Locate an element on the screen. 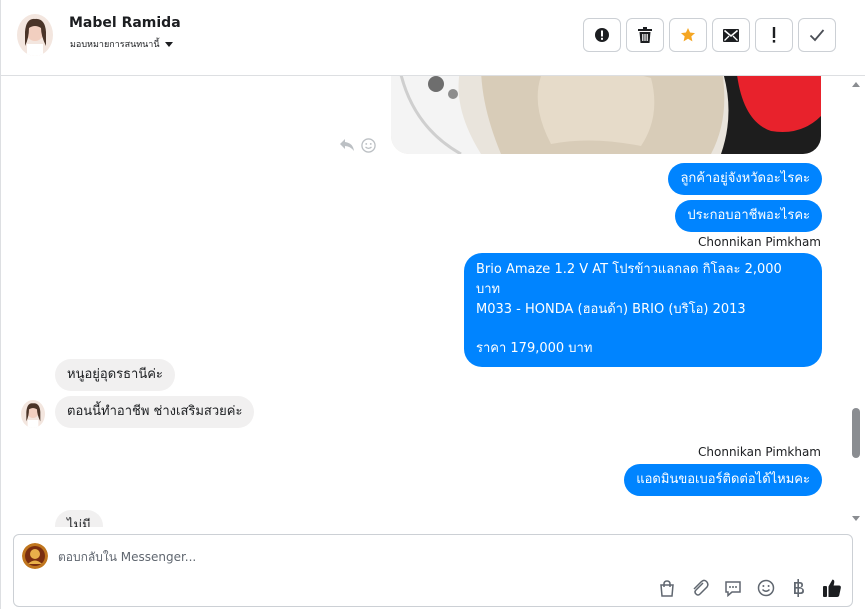 This screenshot has height=609, width=865. mark-unread-button is located at coordinates (731, 35).